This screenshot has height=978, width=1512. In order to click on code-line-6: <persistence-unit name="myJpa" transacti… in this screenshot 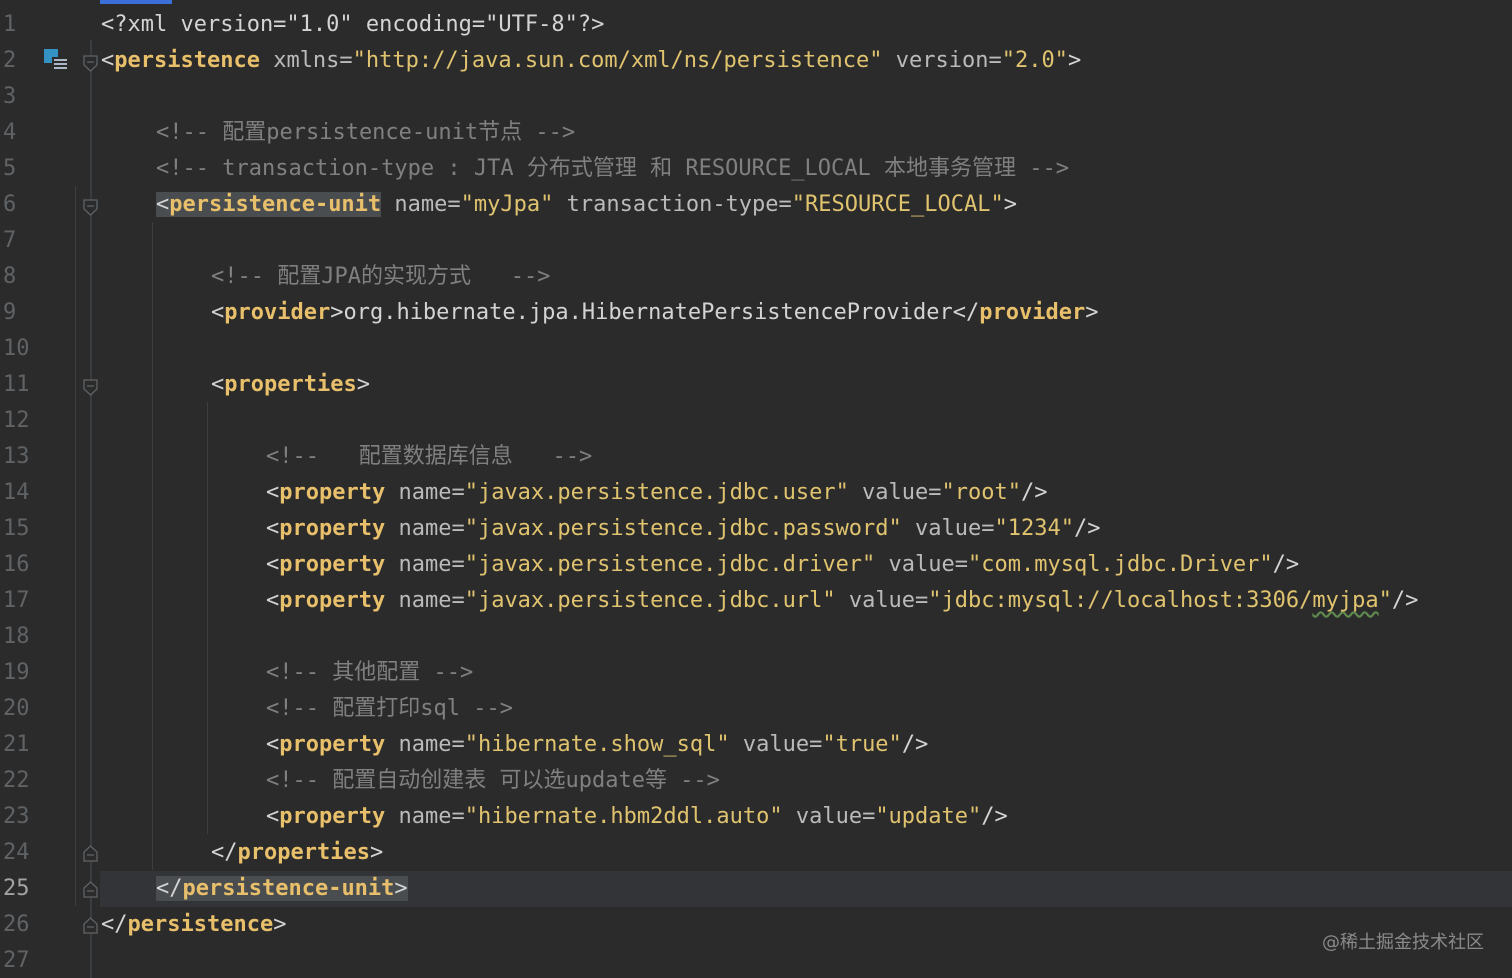, I will do `click(586, 205)`.